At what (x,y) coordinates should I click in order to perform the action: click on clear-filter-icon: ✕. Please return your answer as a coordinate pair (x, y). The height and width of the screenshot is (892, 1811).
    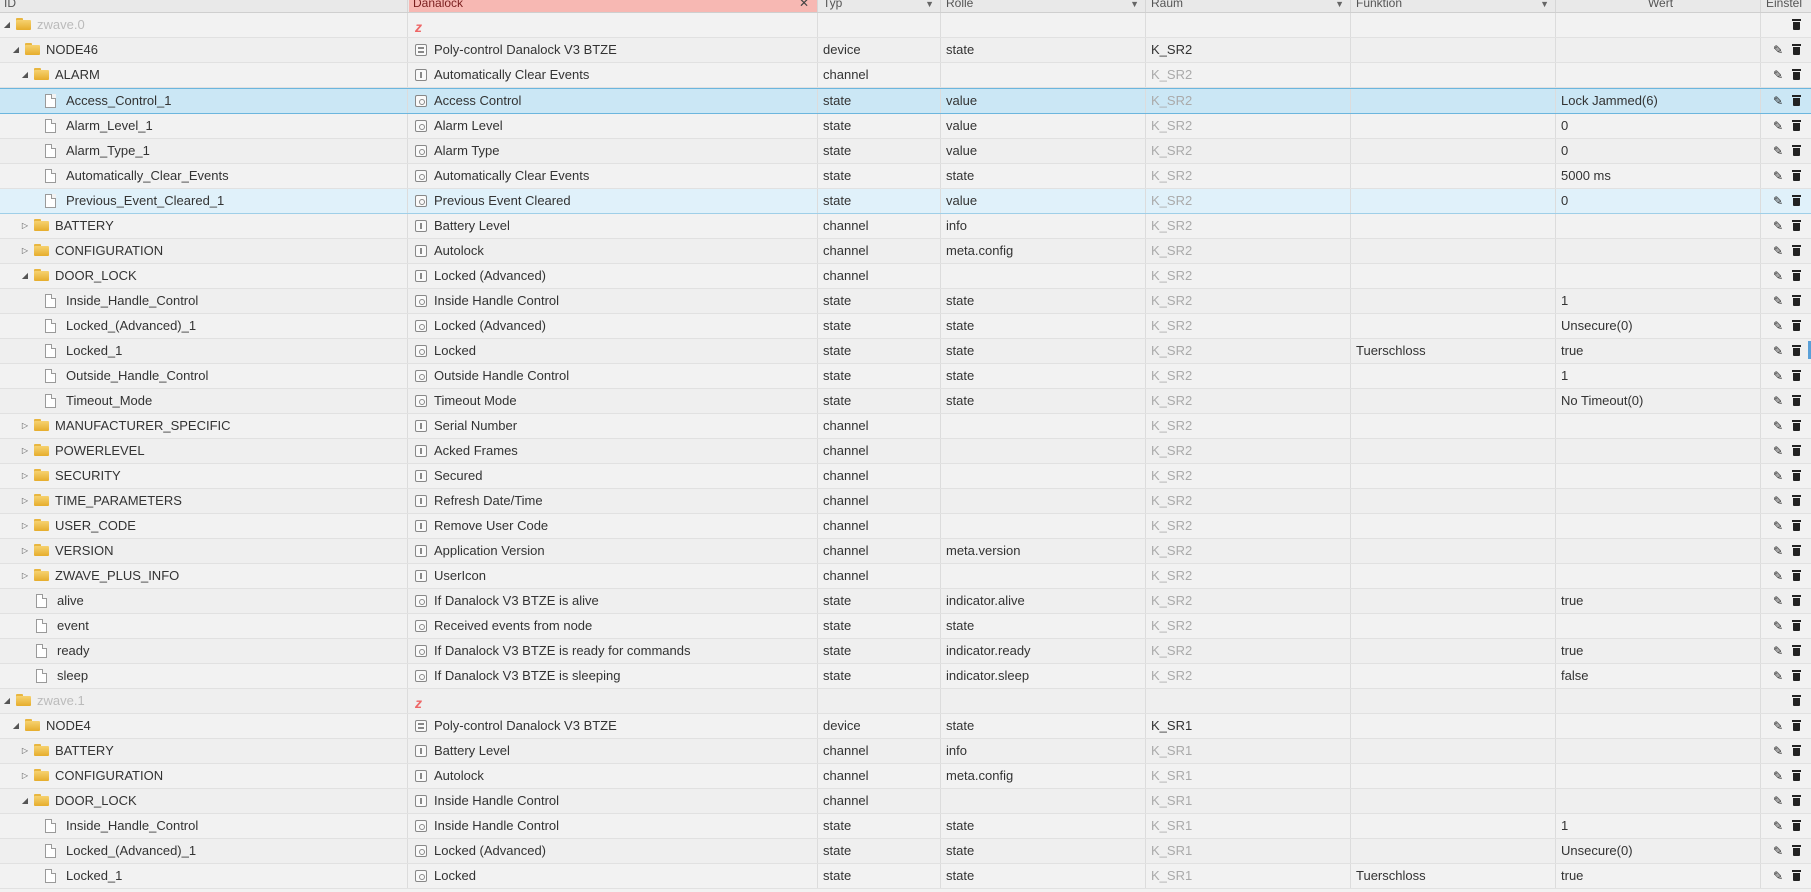
    Looking at the image, I should click on (804, 6).